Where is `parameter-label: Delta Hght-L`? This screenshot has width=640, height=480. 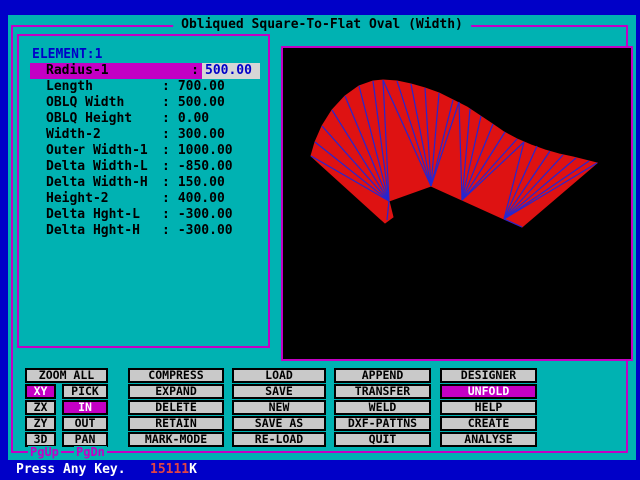 parameter-label: Delta Hght-L is located at coordinates (93, 214).